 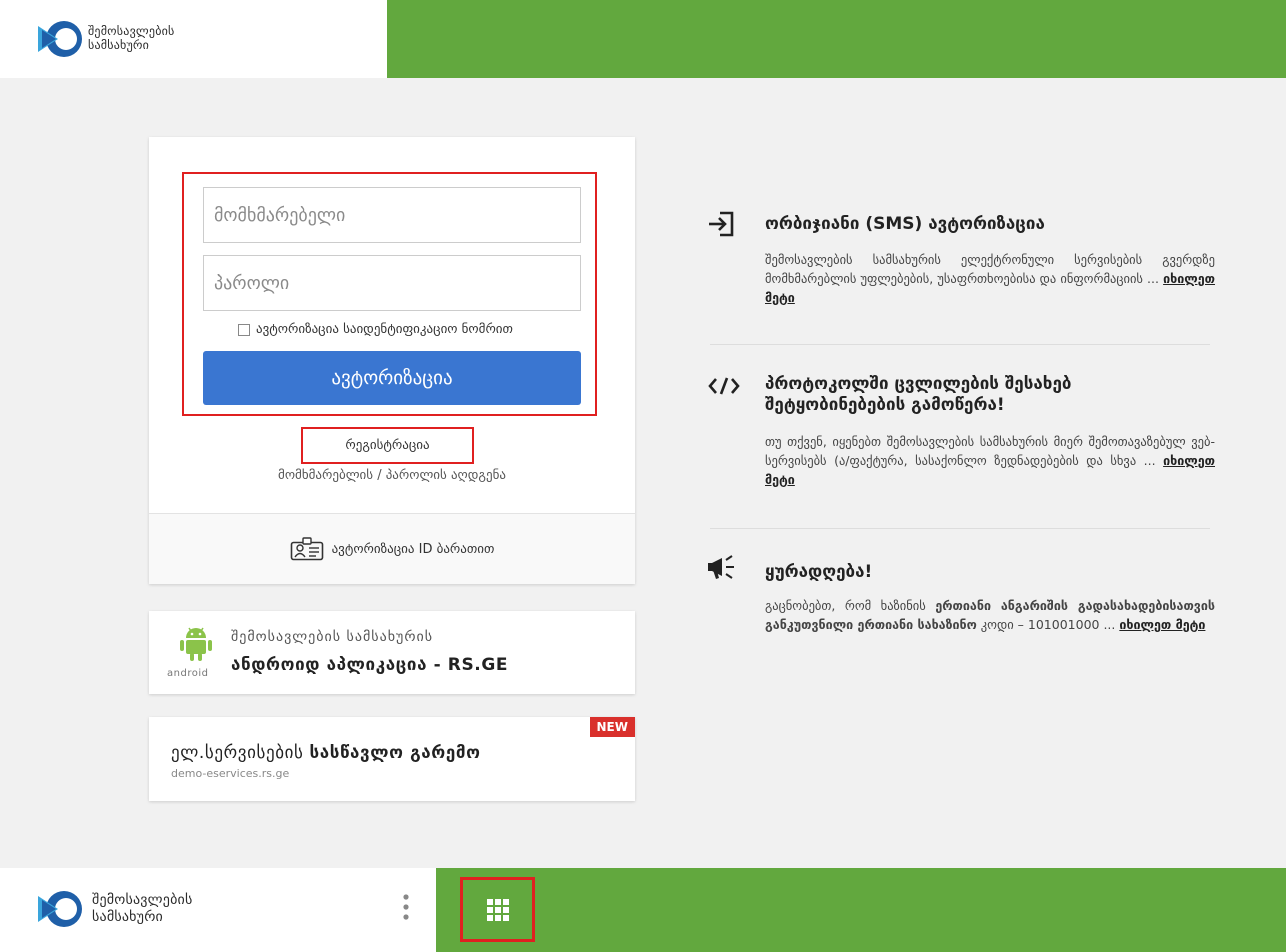 I want to click on kebab-menu-icon, so click(x=406, y=907).